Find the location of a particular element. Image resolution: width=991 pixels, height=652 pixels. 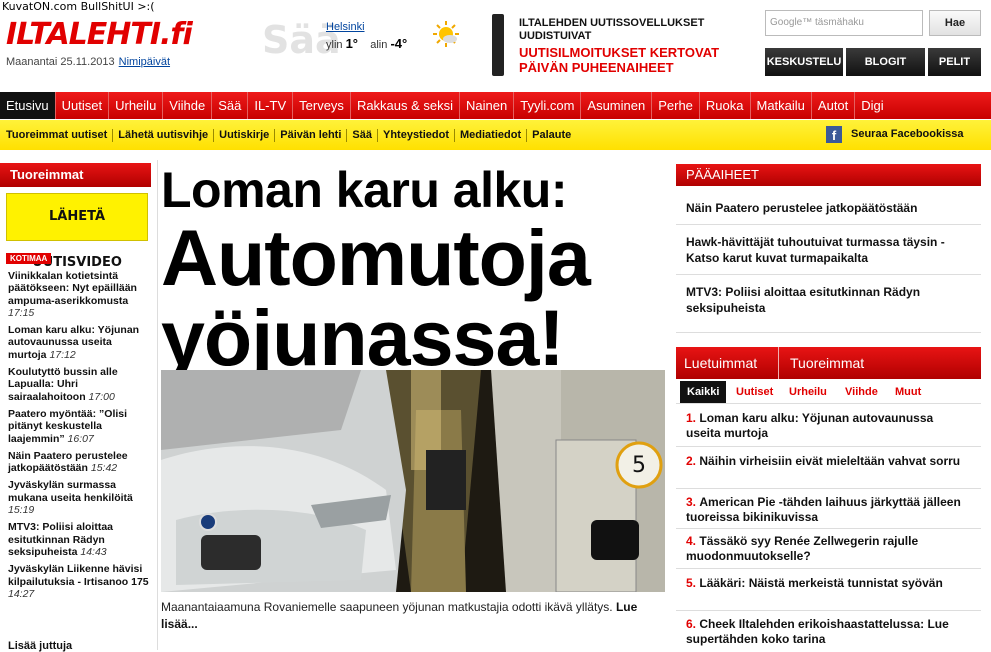

nav-item-iltv: IL-TV is located at coordinates (271, 105).